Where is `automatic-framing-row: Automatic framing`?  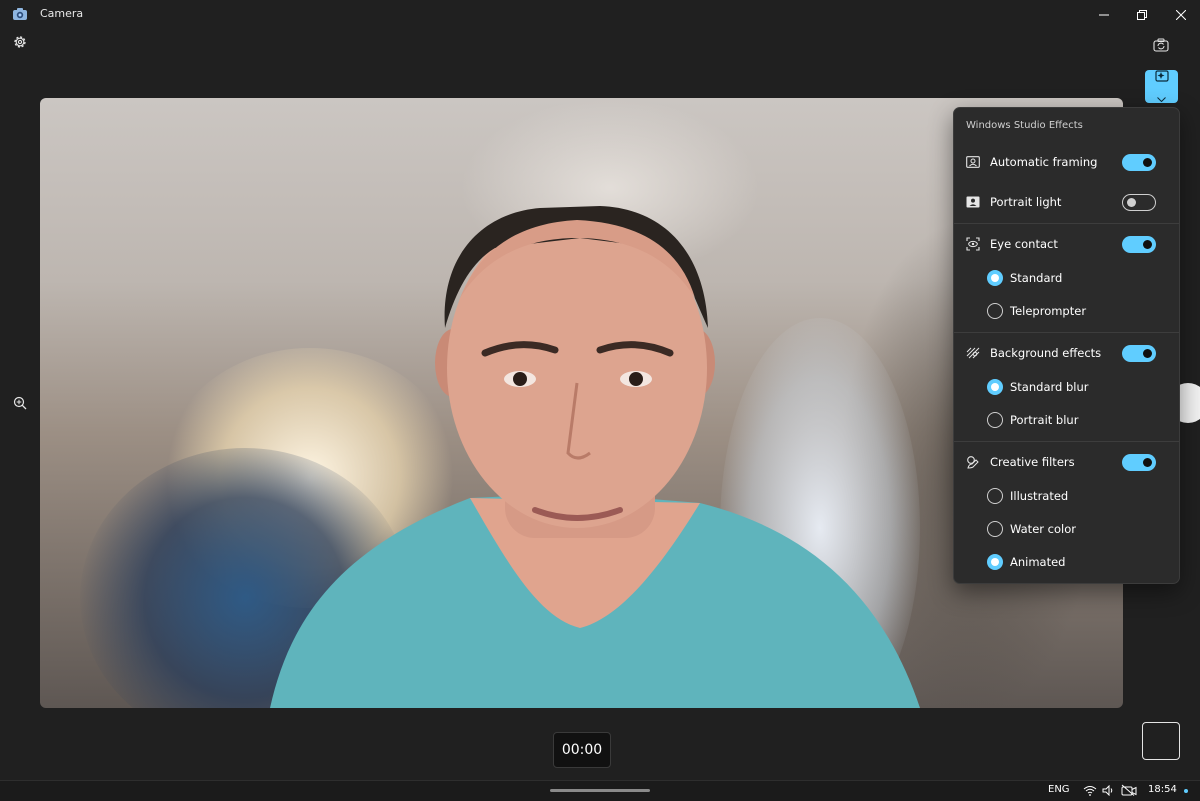 automatic-framing-row: Automatic framing is located at coordinates (1066, 162).